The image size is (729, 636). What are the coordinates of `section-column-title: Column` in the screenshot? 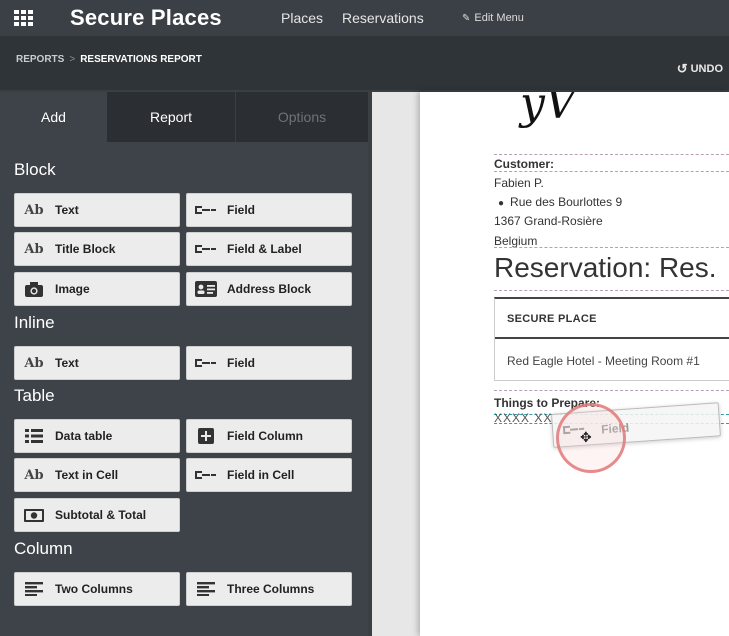 It's located at (43, 548).